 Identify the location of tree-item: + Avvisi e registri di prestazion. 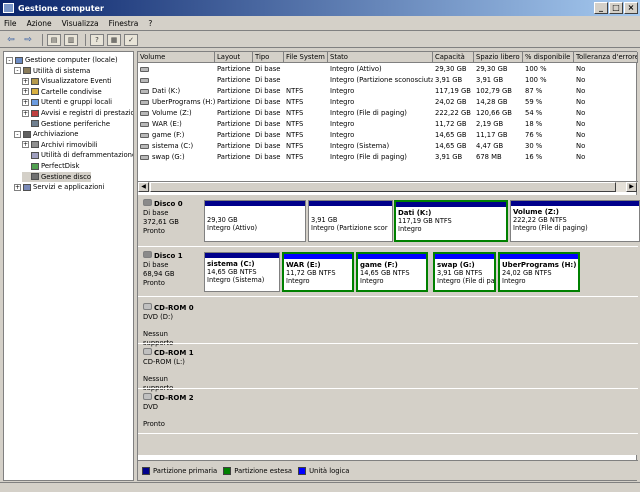
(78, 113).